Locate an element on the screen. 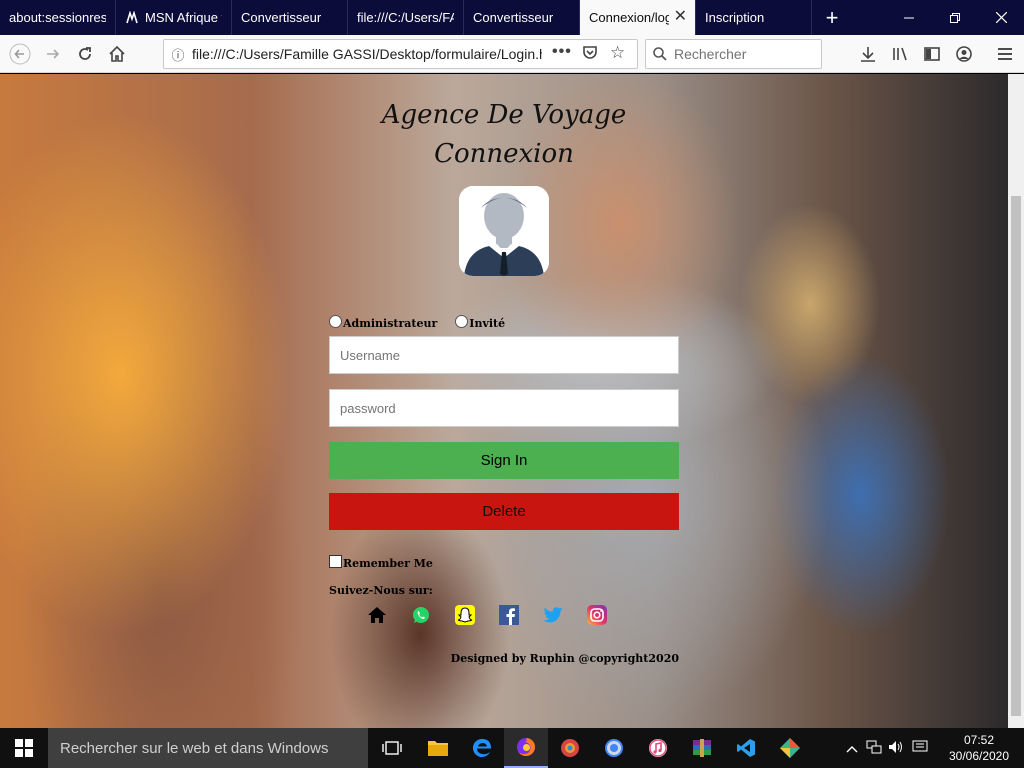  forward-button is located at coordinates (53, 54).